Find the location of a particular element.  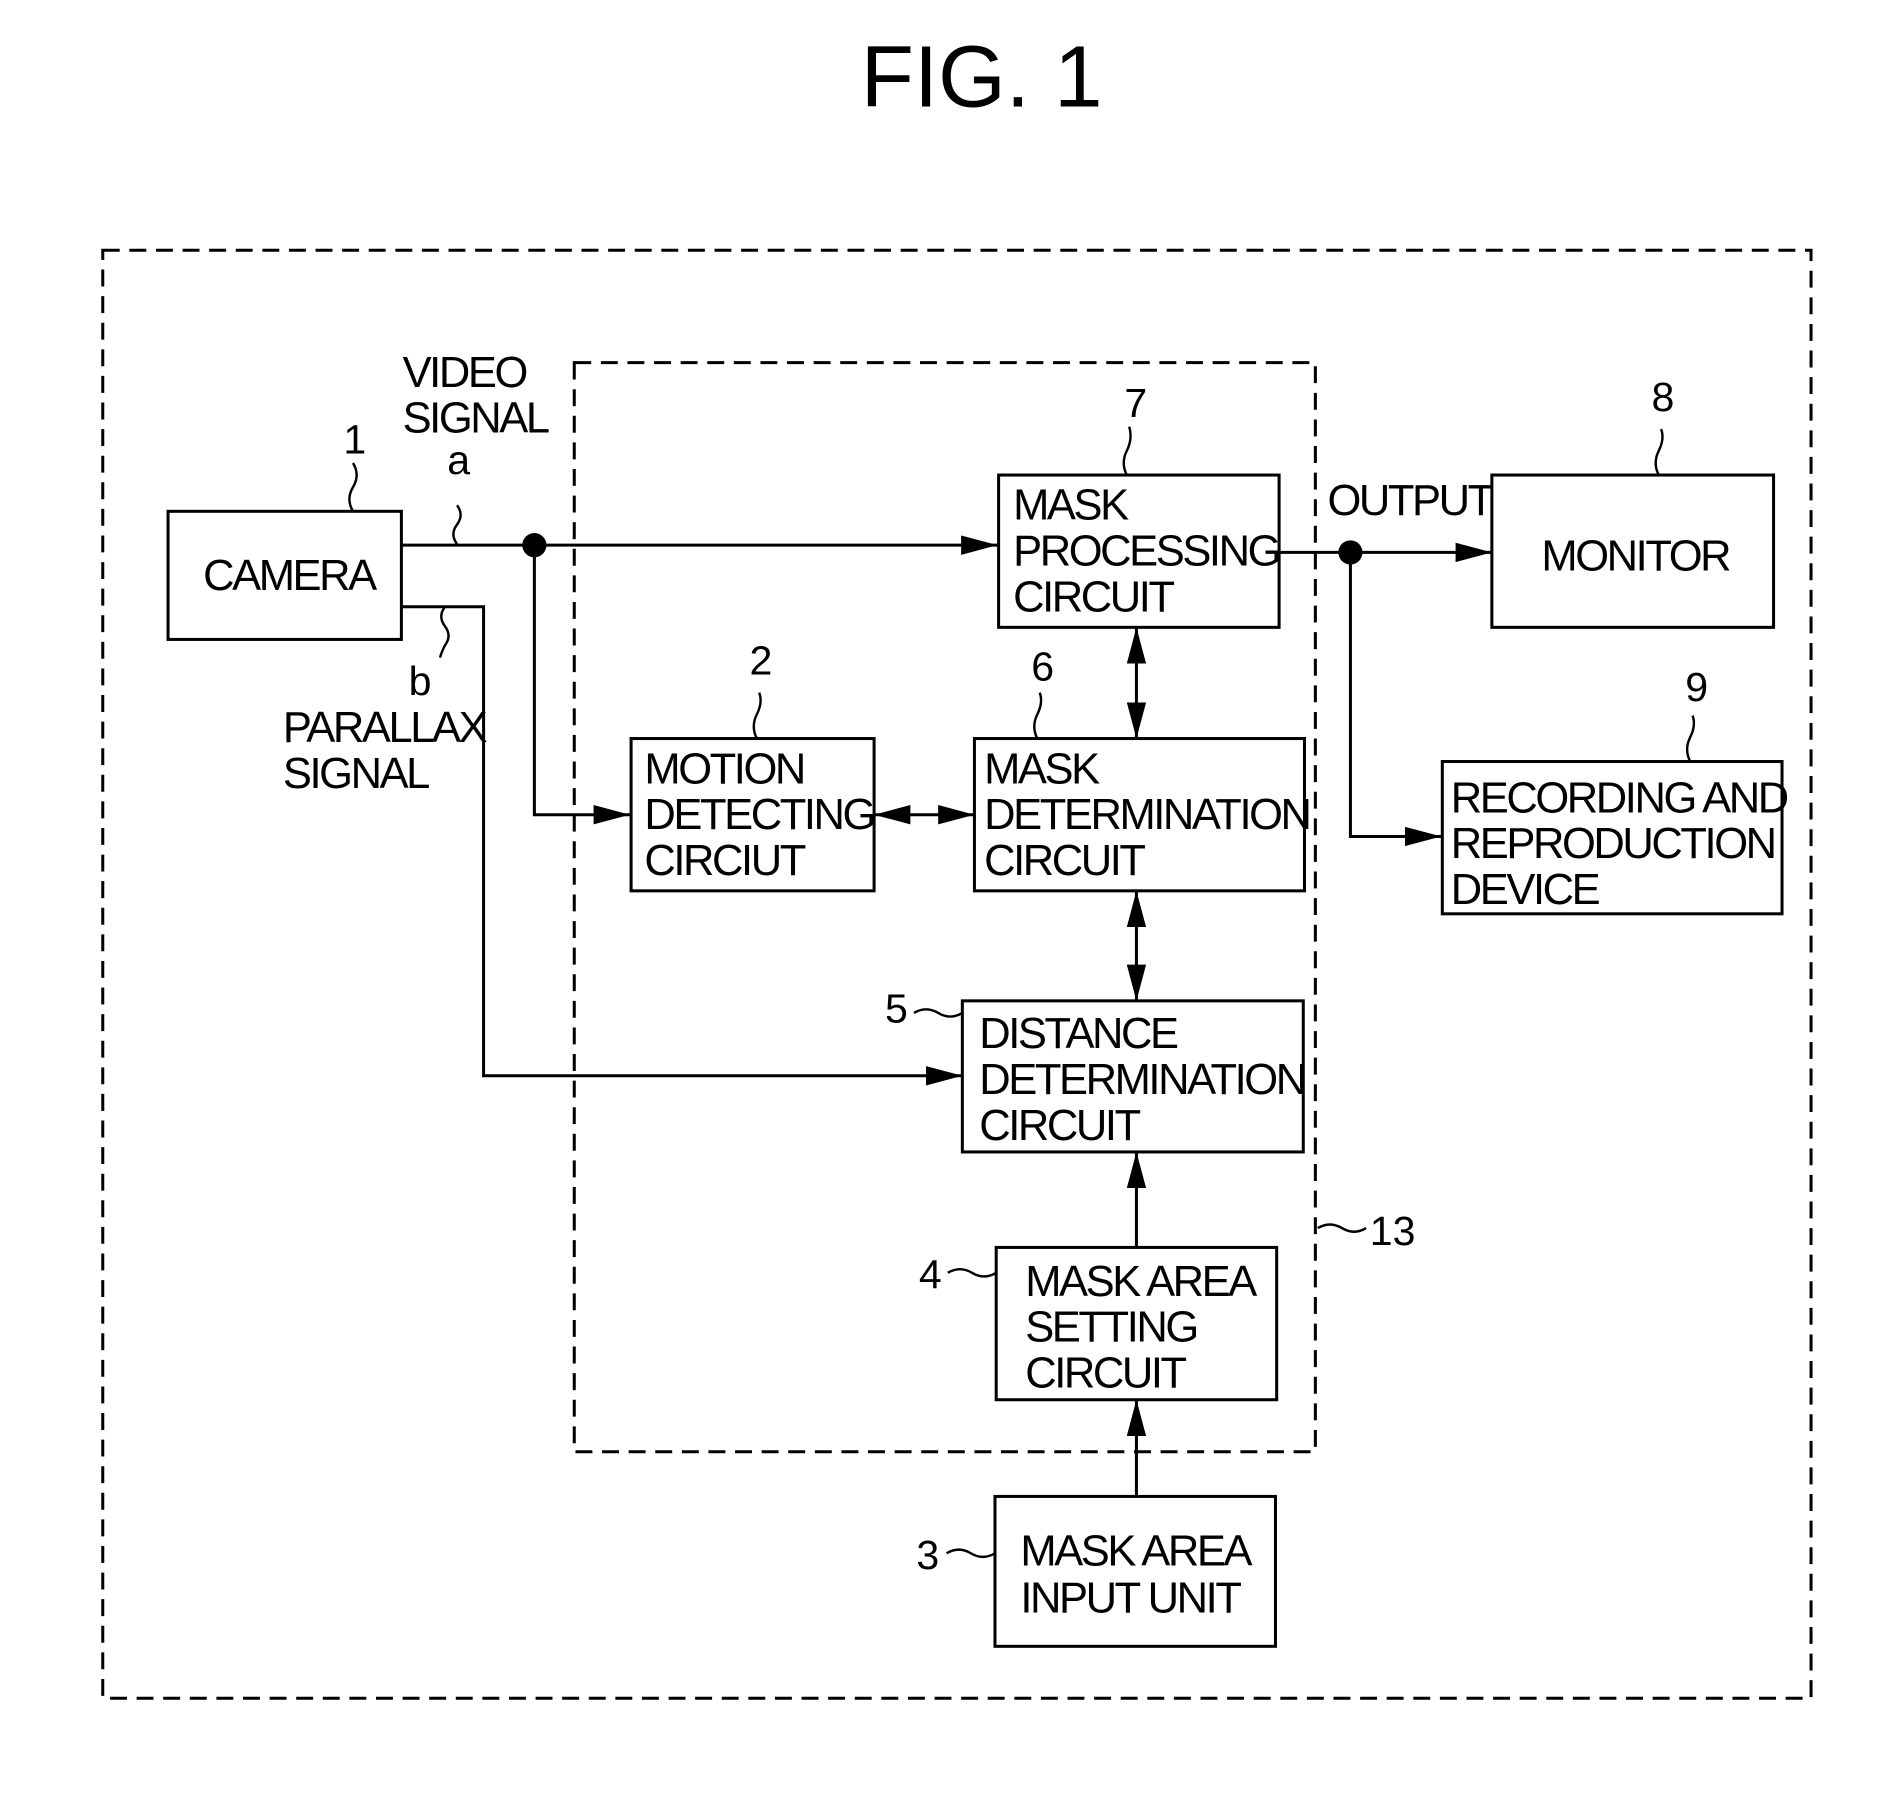

ref-1-leader is located at coordinates (353, 487).